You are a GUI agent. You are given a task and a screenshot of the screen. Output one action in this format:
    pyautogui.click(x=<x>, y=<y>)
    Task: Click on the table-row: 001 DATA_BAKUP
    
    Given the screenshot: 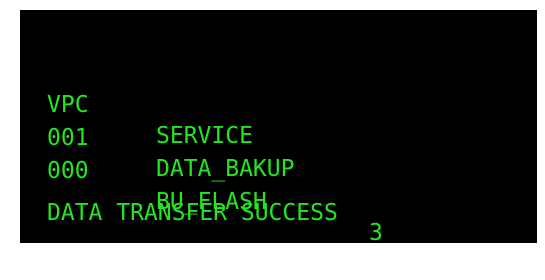 What is the action you would take?
    pyautogui.click(x=170, y=137)
    